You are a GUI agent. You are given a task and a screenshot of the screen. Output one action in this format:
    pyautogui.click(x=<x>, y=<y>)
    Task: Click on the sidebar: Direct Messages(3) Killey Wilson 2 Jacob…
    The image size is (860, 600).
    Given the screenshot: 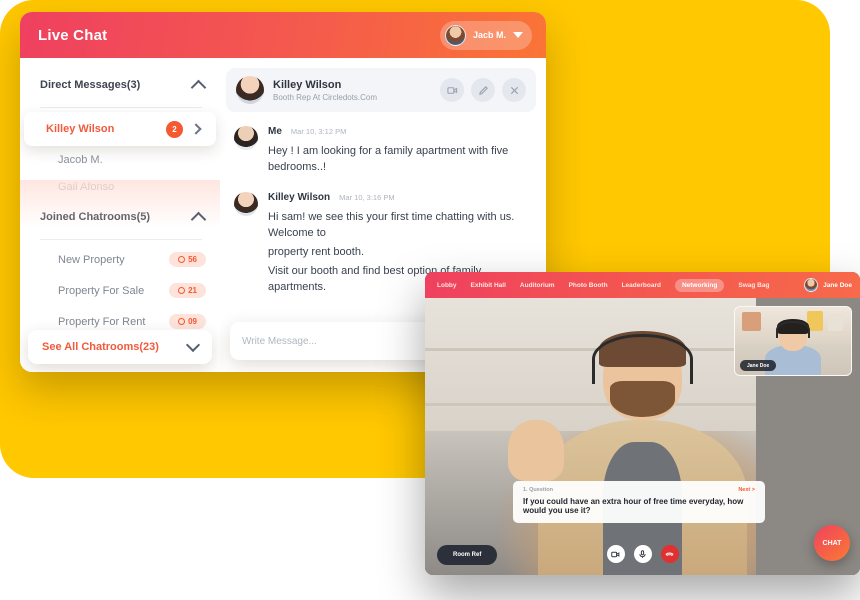 What is the action you would take?
    pyautogui.click(x=120, y=215)
    